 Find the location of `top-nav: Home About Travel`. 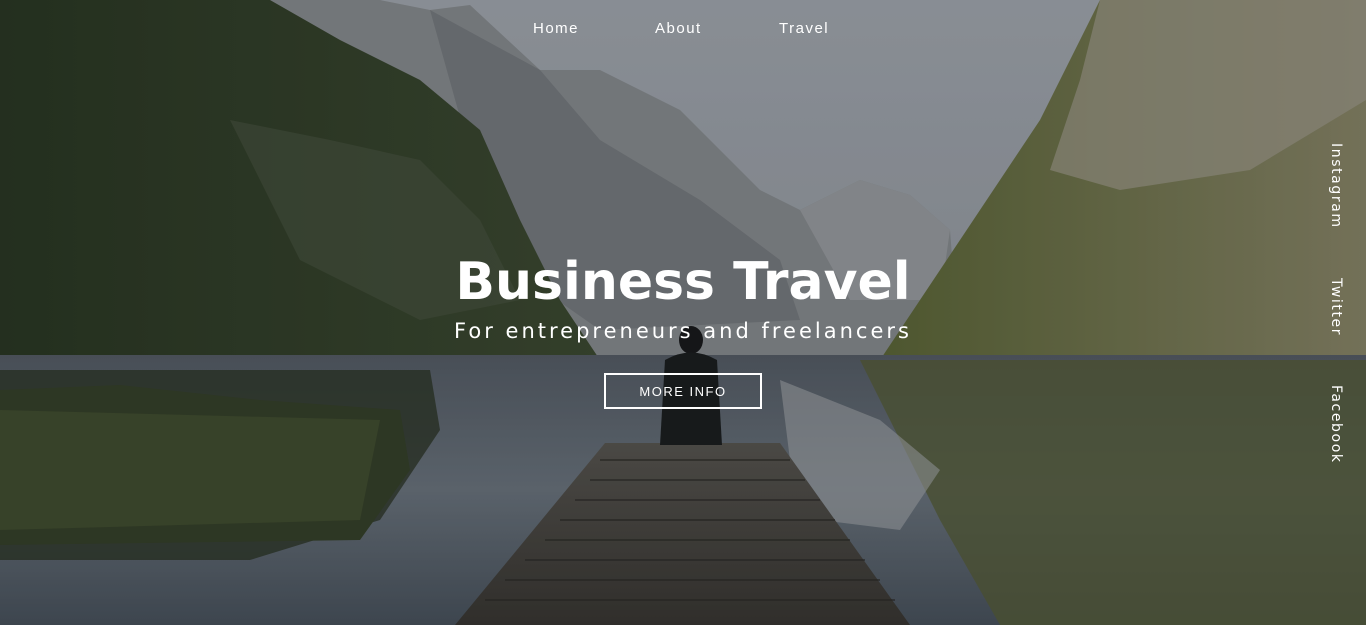

top-nav: Home About Travel is located at coordinates (683, 31).